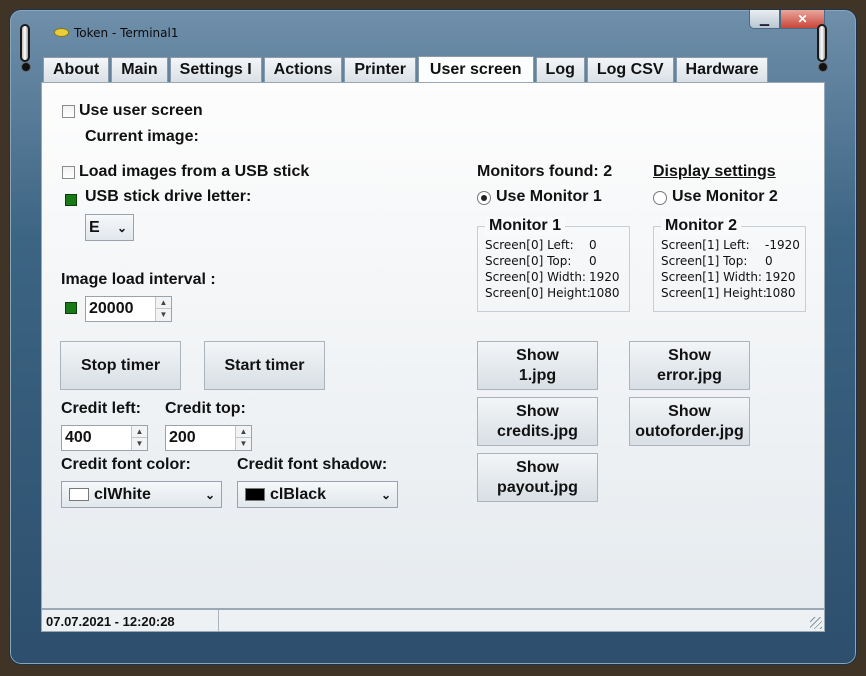  Describe the element at coordinates (182, 437) in the screenshot. I see `credit-top-value: 200` at that location.